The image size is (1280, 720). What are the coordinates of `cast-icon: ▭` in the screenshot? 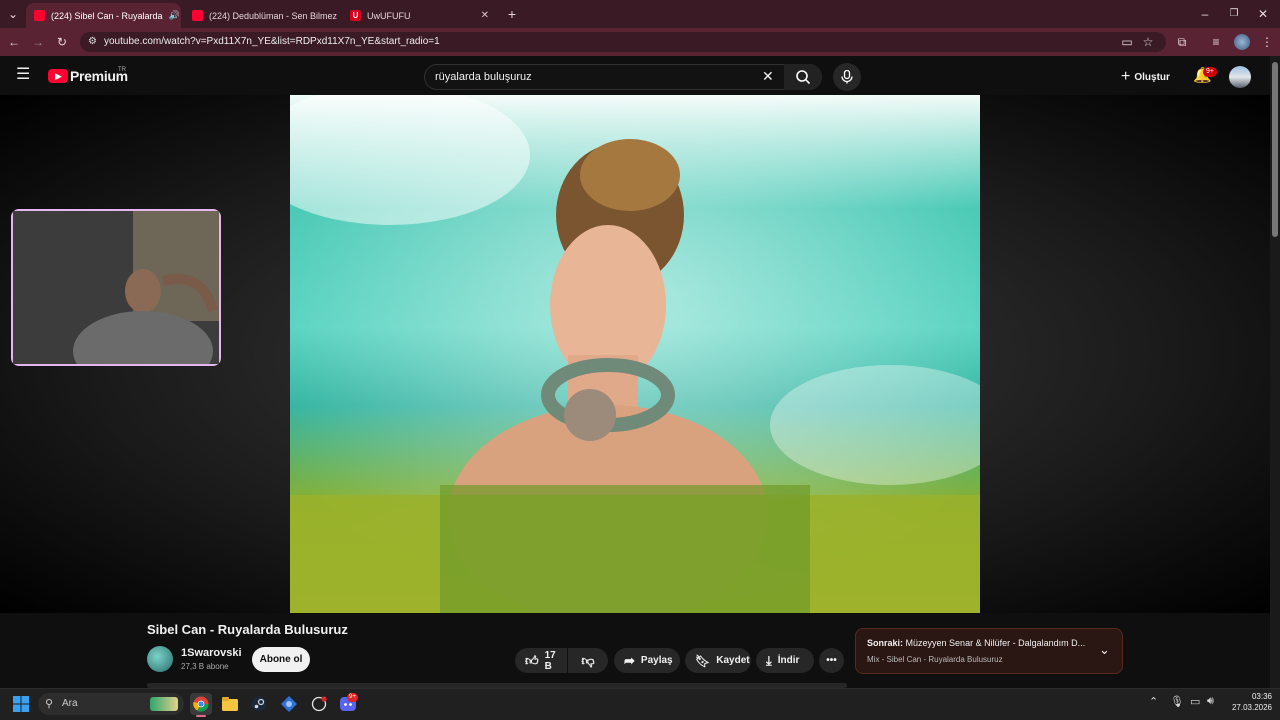 It's located at (1127, 42).